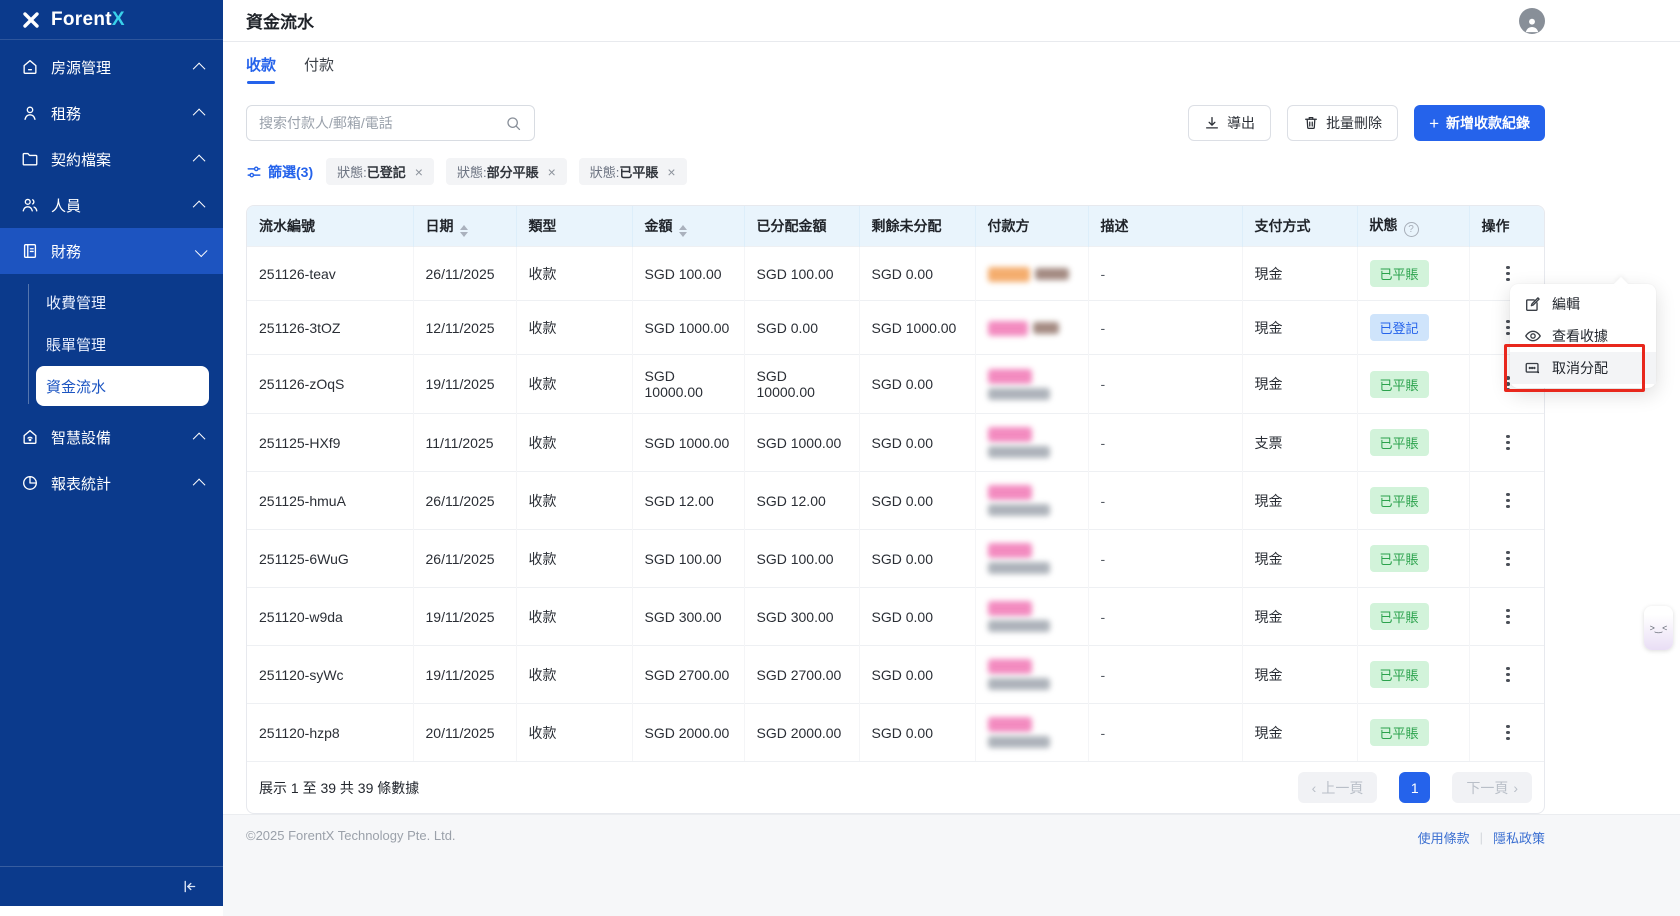  Describe the element at coordinates (1413, 327) in the screenshot. I see `cell-status: 已登記` at that location.